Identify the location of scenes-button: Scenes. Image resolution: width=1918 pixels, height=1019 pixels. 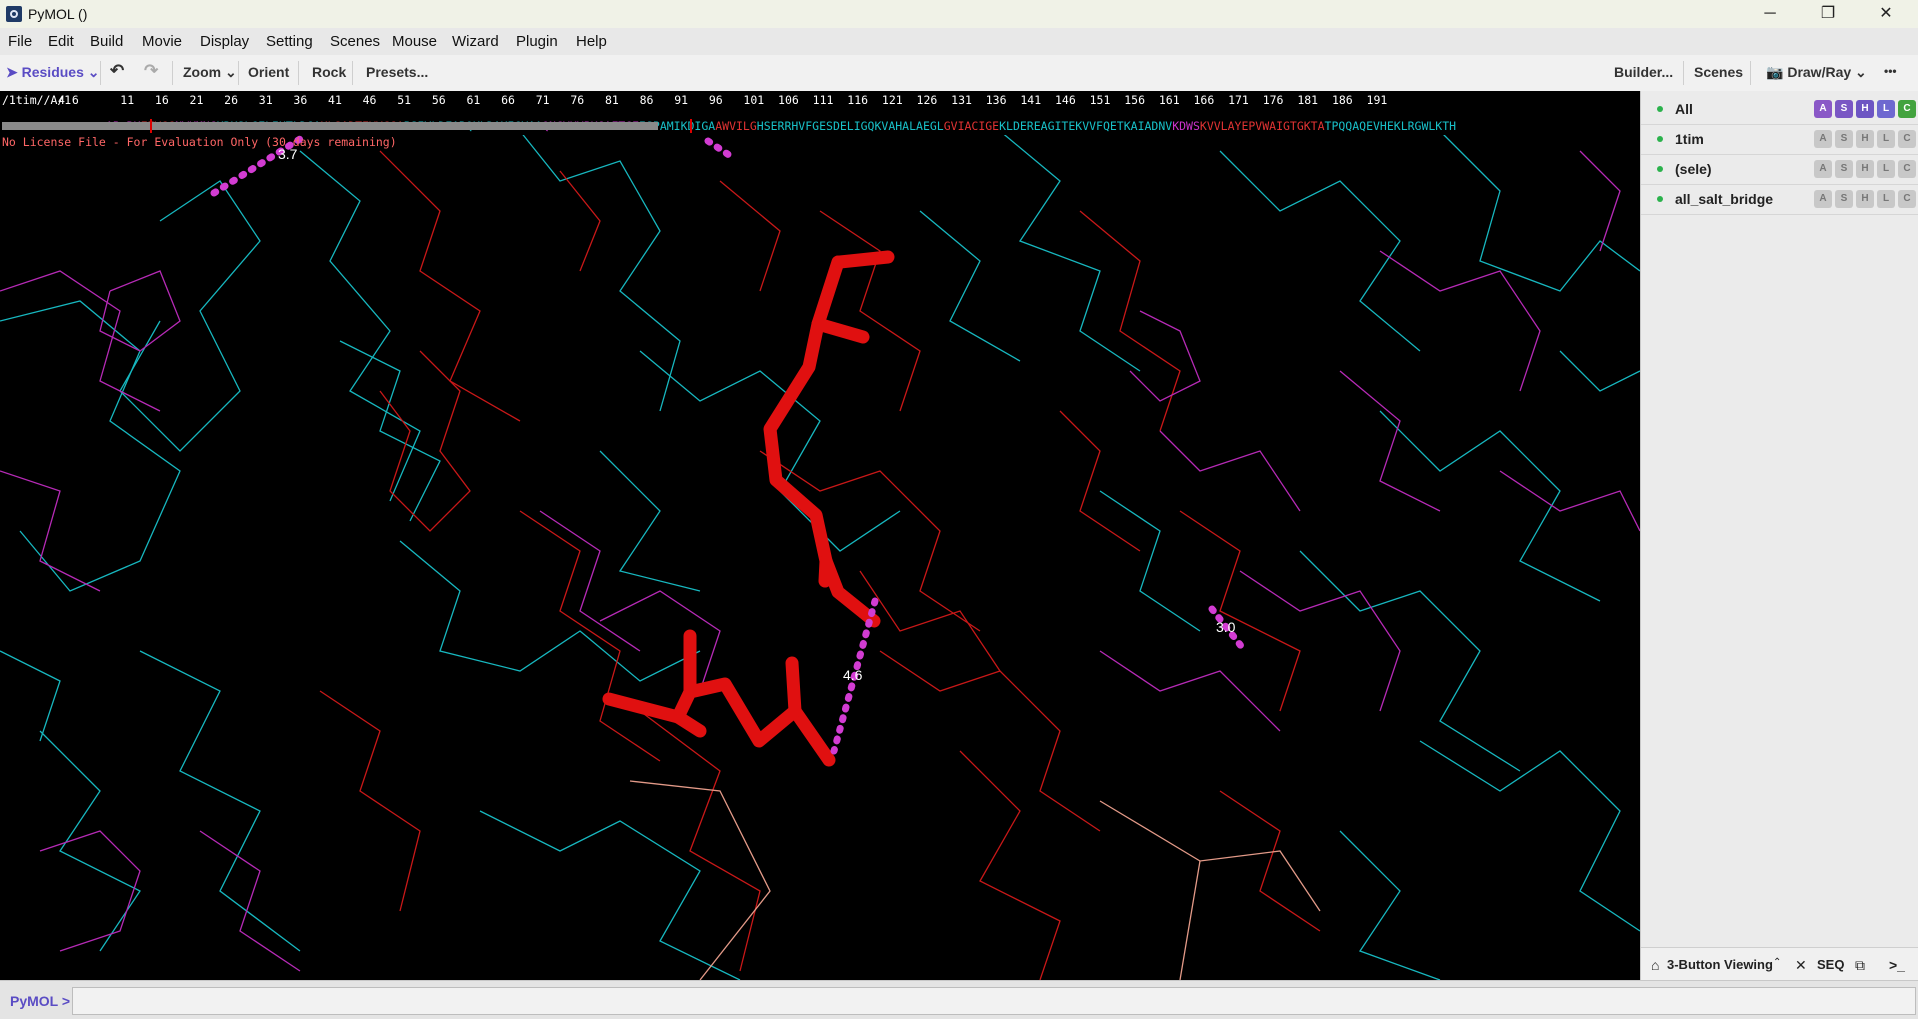
(1718, 72).